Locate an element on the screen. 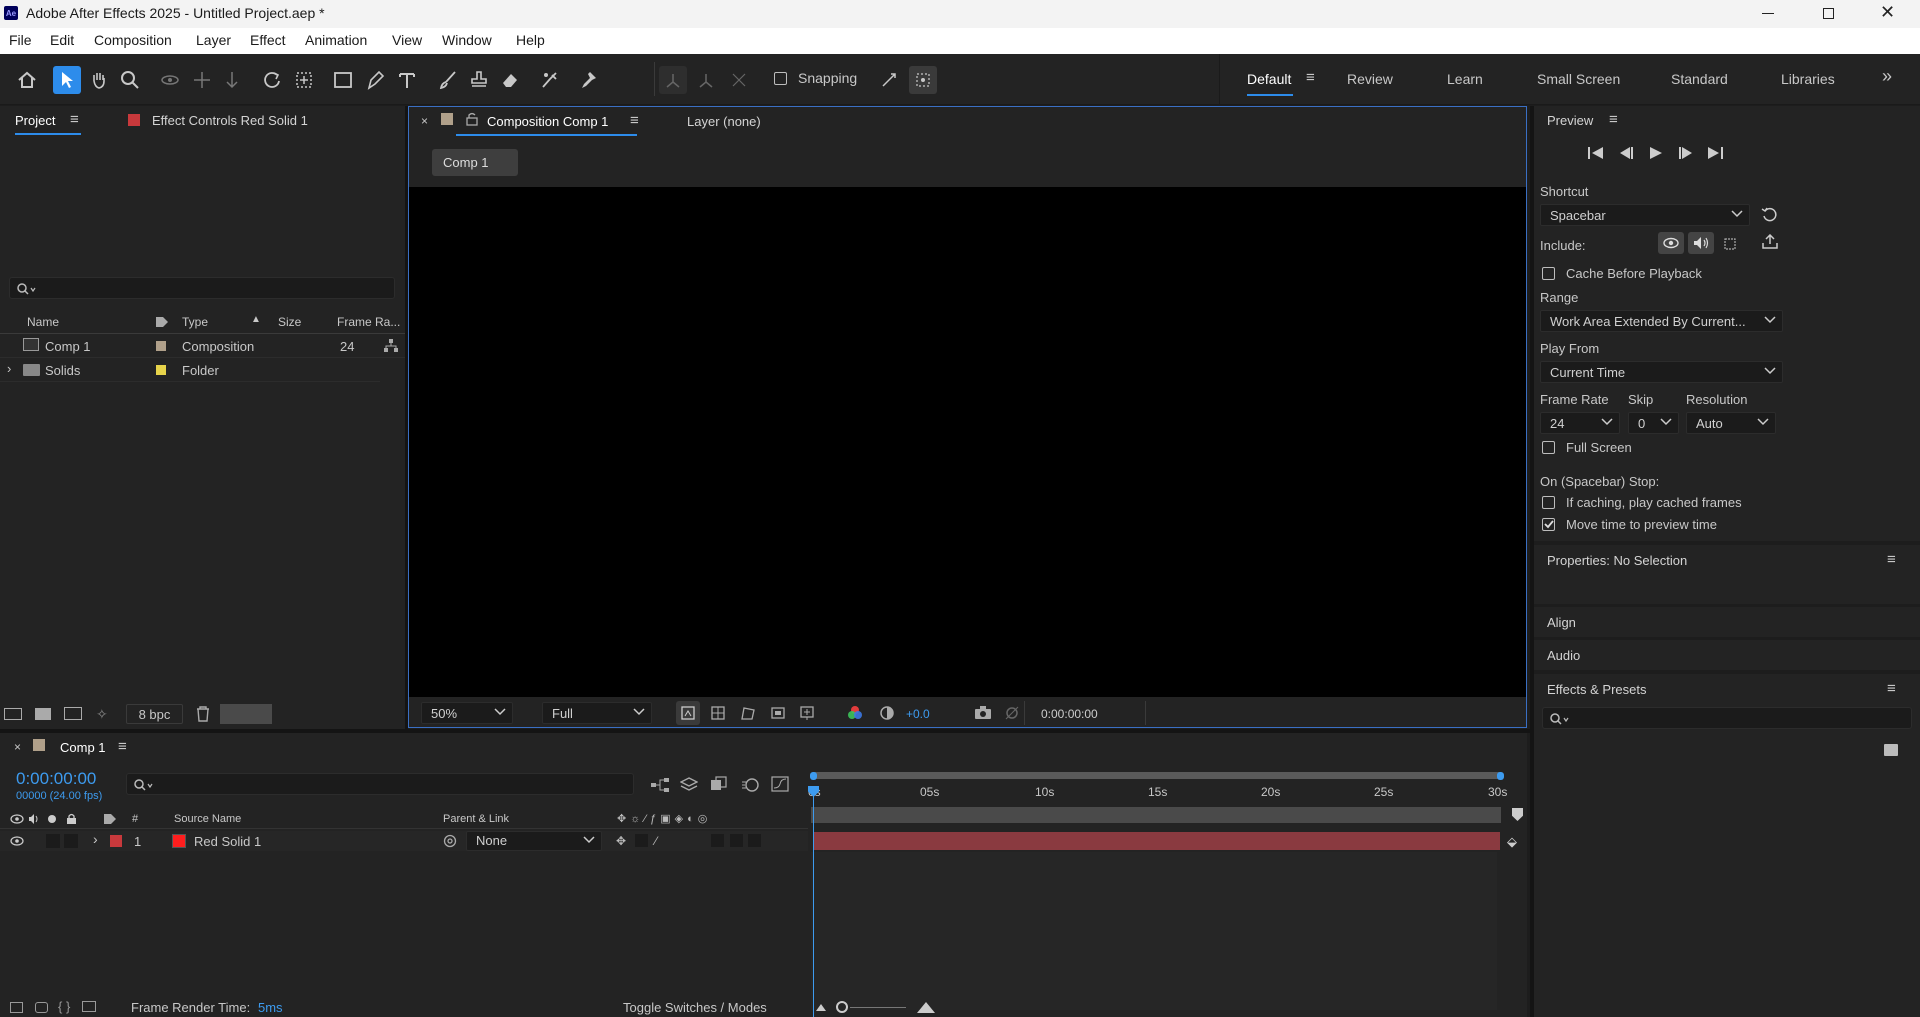  menu-animation: Animation is located at coordinates (336, 40).